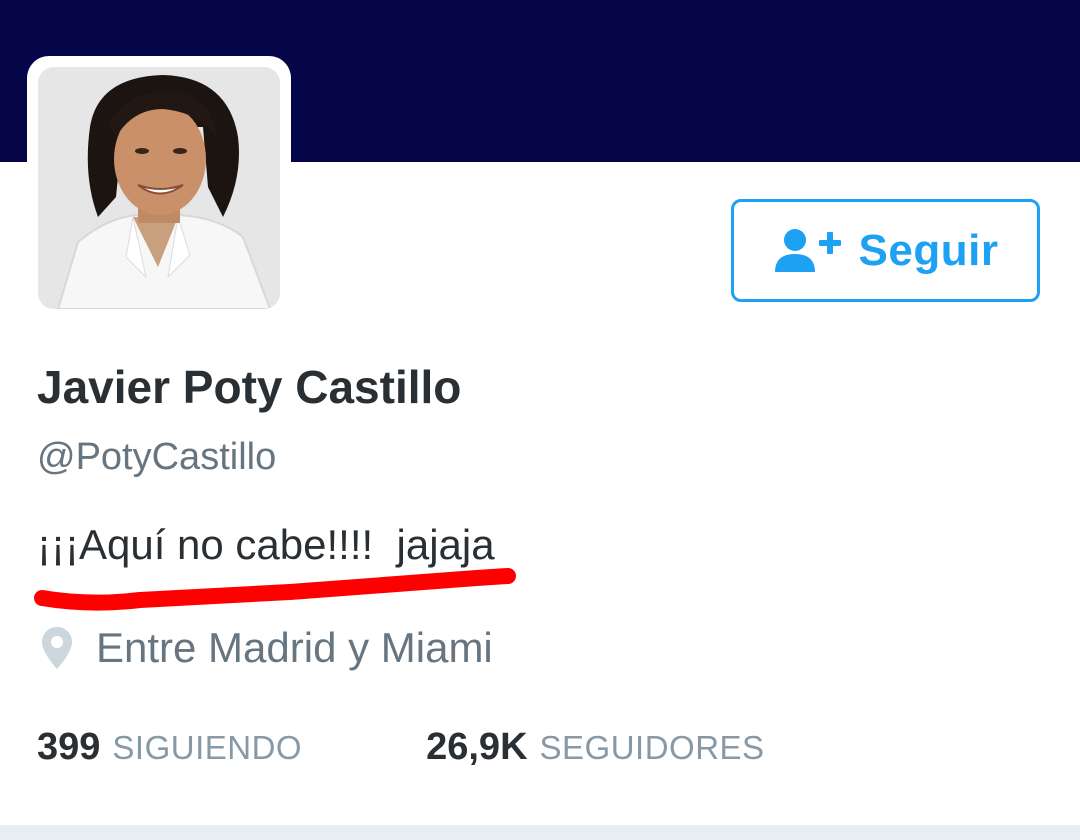 This screenshot has width=1080, height=840. I want to click on following-stat: 399 SIGUIENDO, so click(169, 747).